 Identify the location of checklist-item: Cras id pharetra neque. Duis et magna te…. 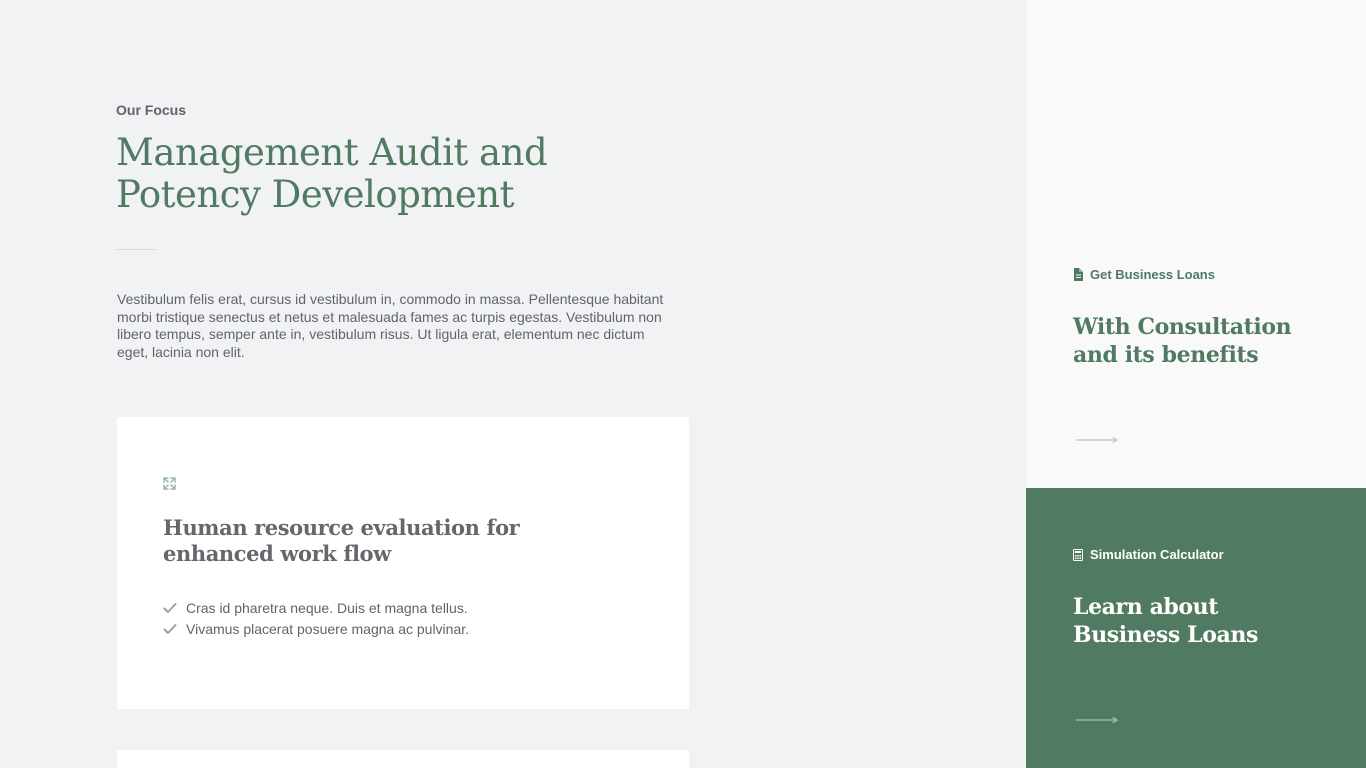
(316, 607).